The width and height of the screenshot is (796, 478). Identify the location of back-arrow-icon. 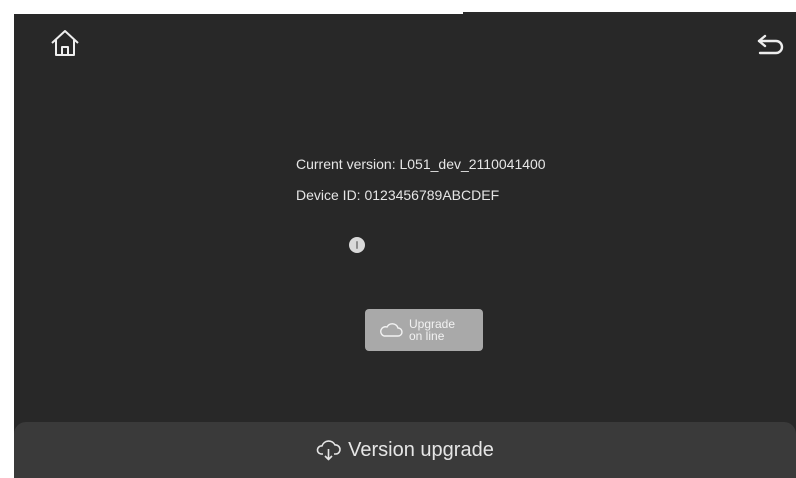
(770, 44).